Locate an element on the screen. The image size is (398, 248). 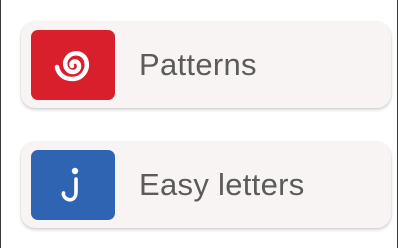
patterns-icon-tile is located at coordinates (73, 65).